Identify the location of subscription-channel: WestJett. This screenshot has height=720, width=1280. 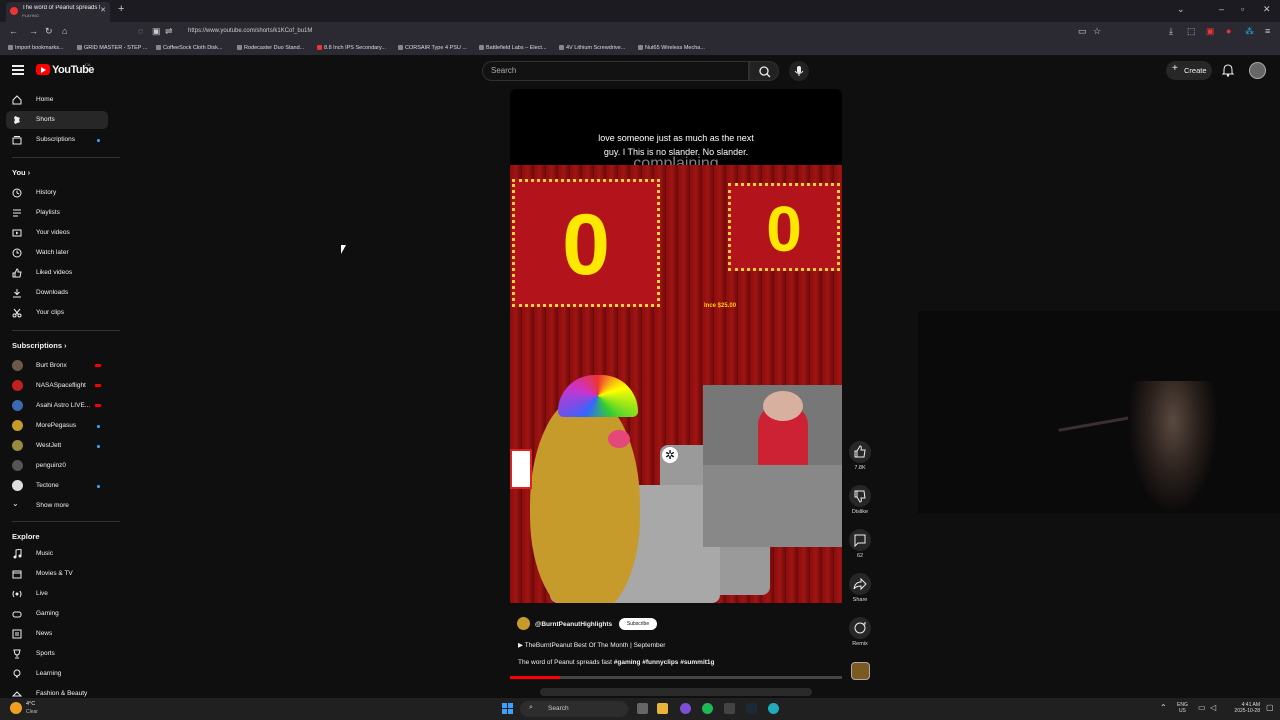
(57, 446).